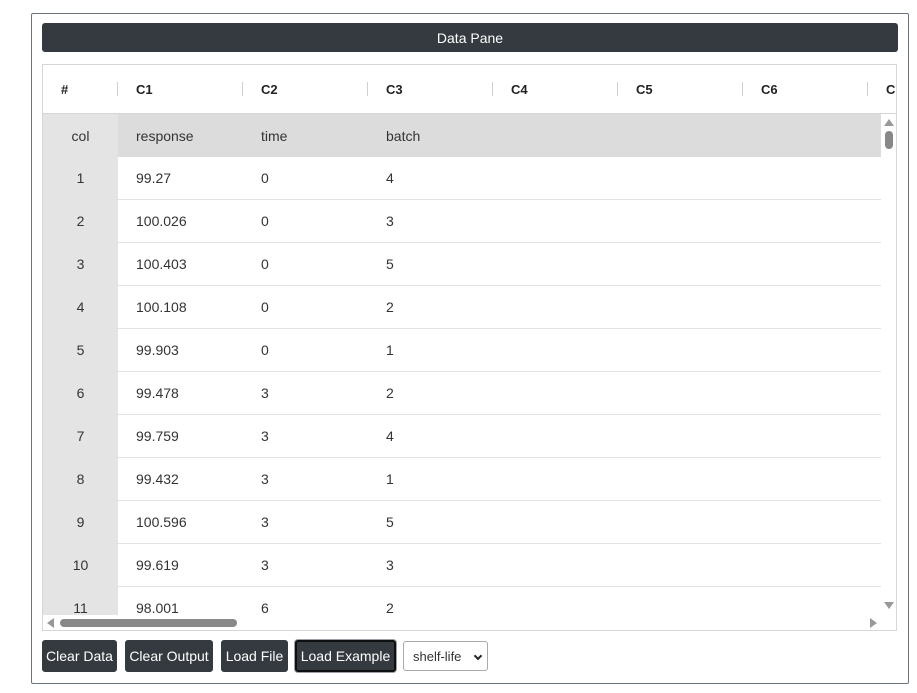 The height and width of the screenshot is (693, 917). What do you see at coordinates (462, 350) in the screenshot?
I see `table-row: 5 99.903 0 1` at bounding box center [462, 350].